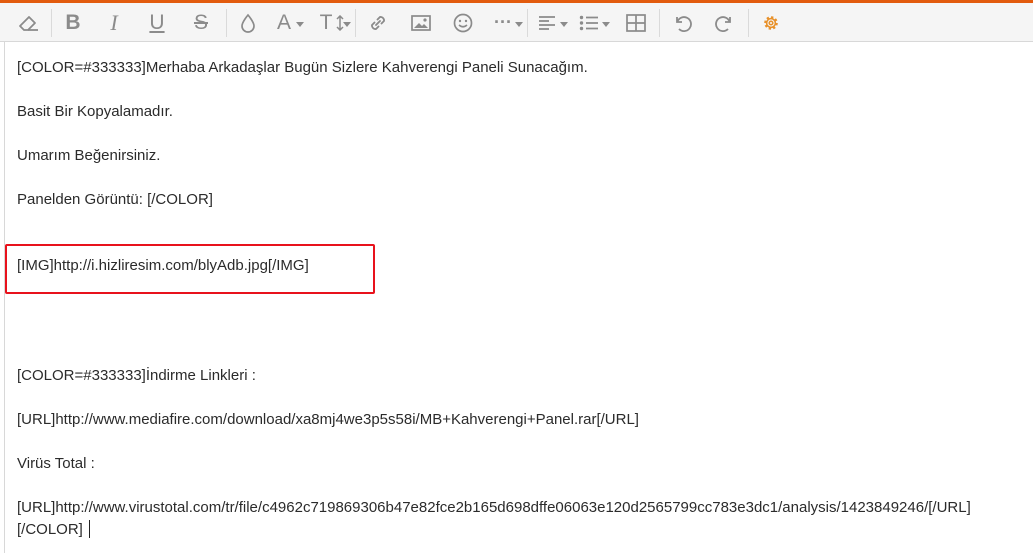 The height and width of the screenshot is (553, 1033). What do you see at coordinates (29, 22) in the screenshot?
I see `clear-formatting-icon` at bounding box center [29, 22].